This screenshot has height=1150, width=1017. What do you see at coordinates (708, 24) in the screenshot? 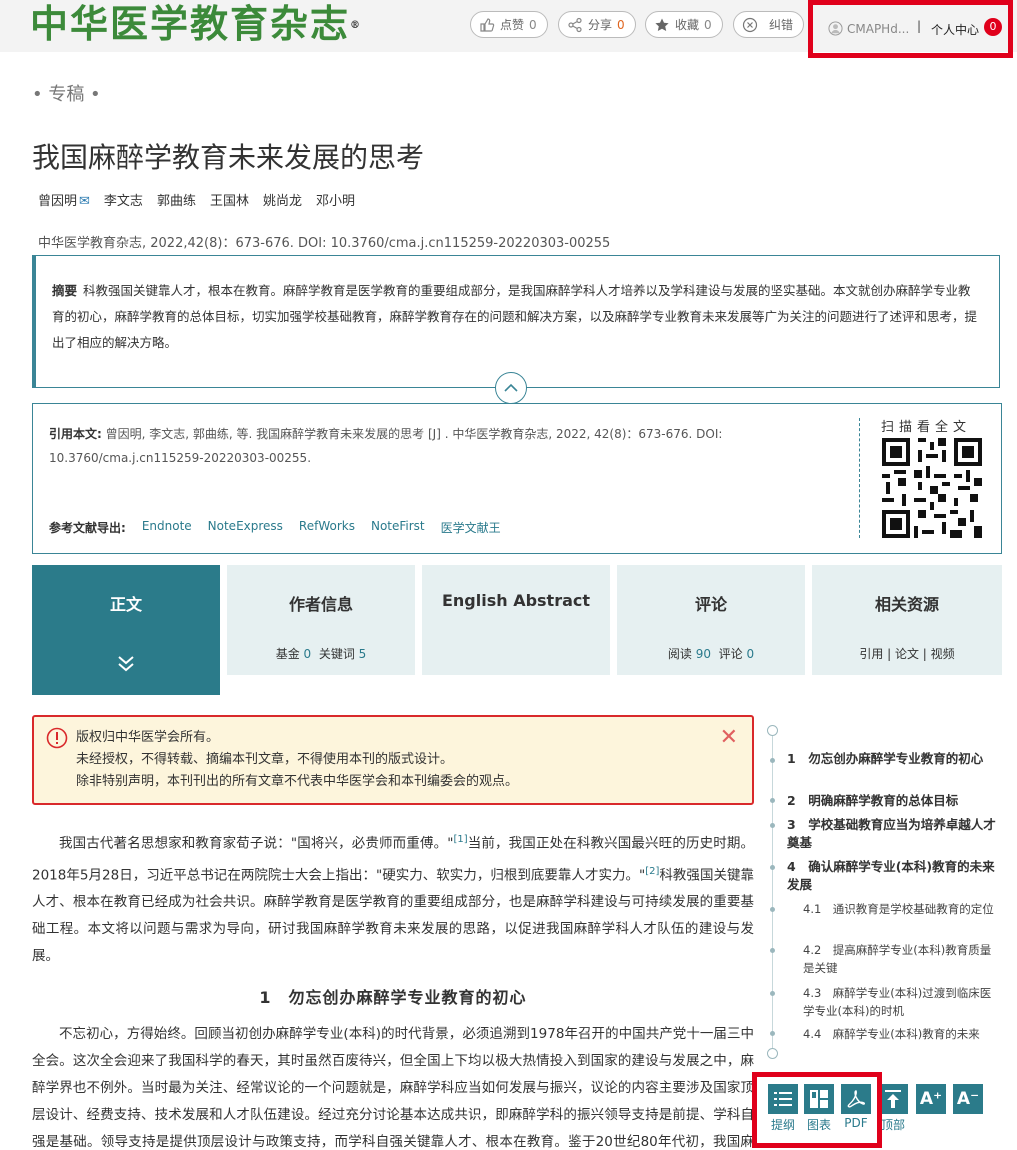
I see `collect-count: 0` at bounding box center [708, 24].